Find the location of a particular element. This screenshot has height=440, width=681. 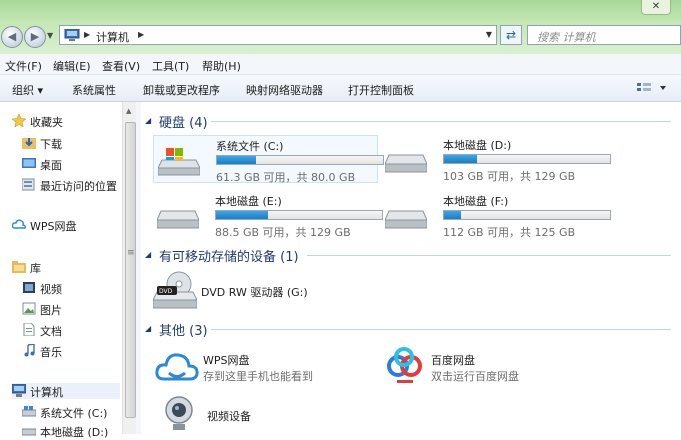

drive-item-e: 本地磁盘 (E:) 88.5 GB 可用，共 129 GB is located at coordinates (268, 215).